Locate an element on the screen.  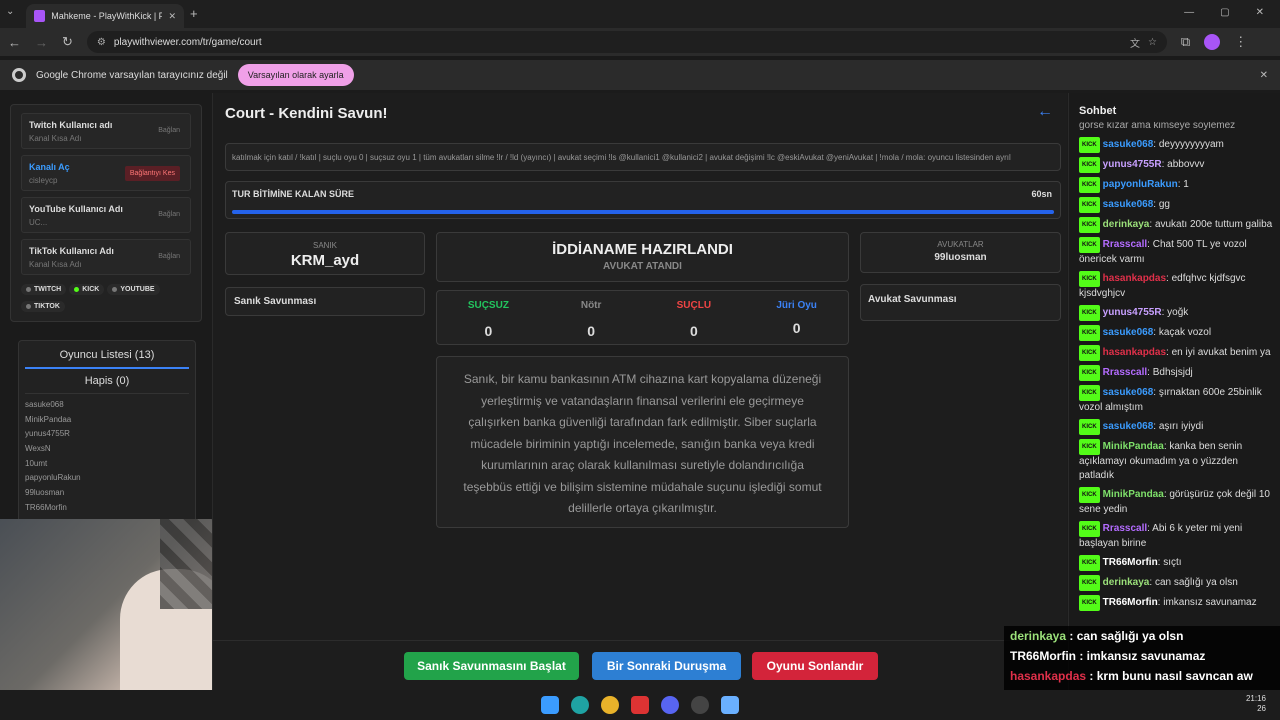
minimize-icon: — is located at coordinates (1189, 12).